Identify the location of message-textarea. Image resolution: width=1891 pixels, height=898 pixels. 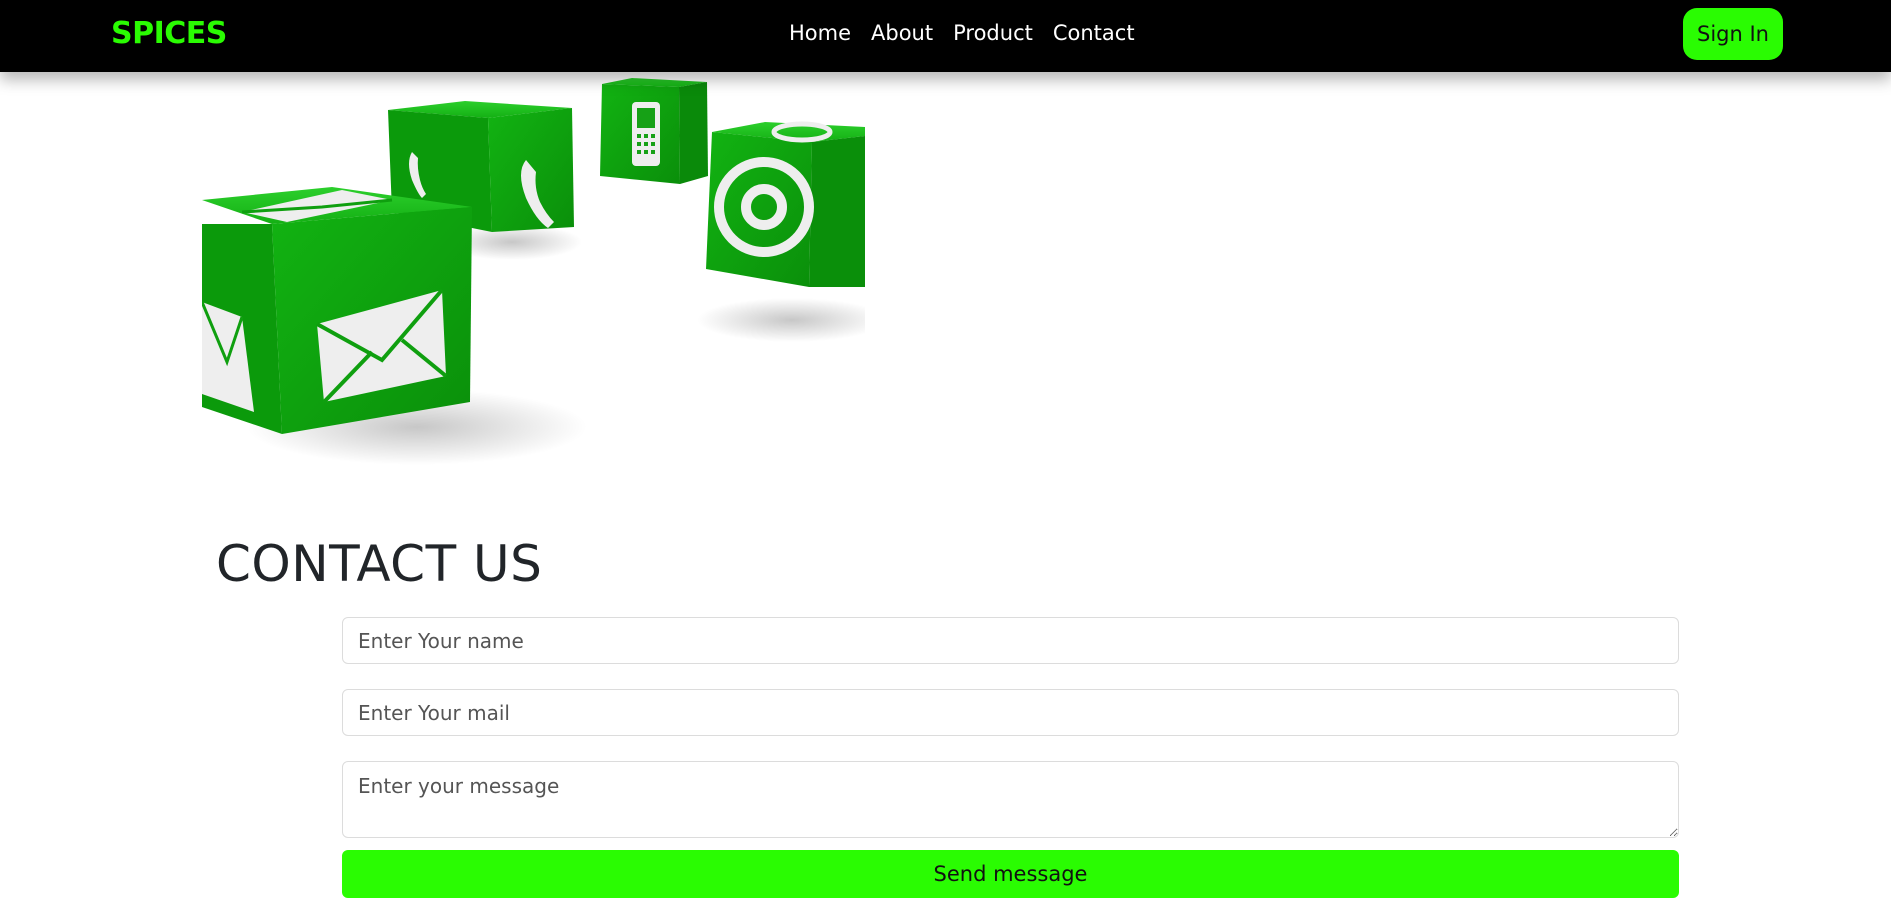
(1010, 799).